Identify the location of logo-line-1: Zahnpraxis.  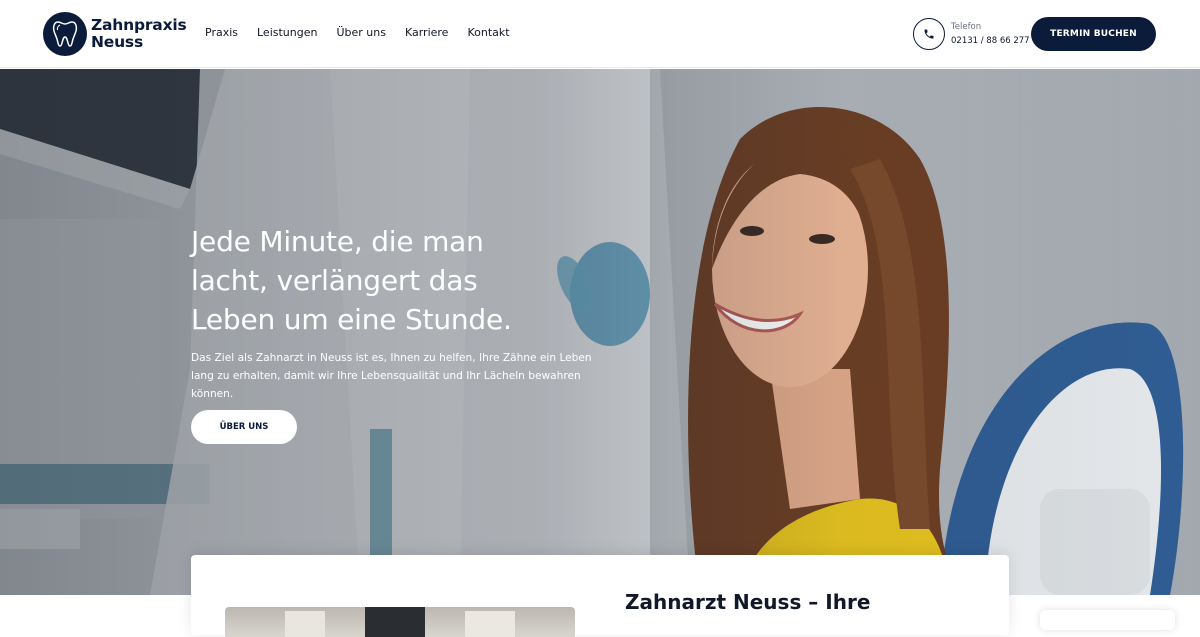
(139, 25).